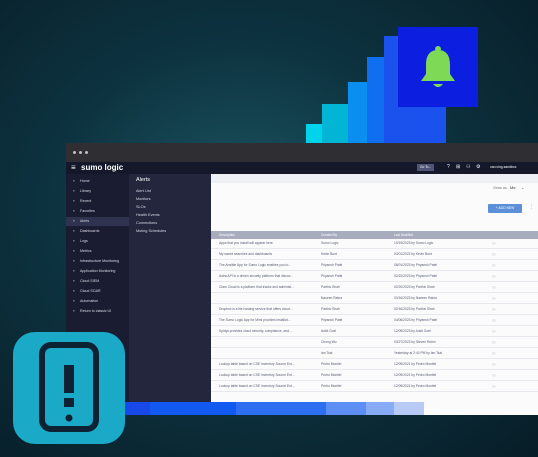 The image size is (538, 457). What do you see at coordinates (97, 231) in the screenshot?
I see `sidebar-item-dashboards: ▪ Dashboards` at bounding box center [97, 231].